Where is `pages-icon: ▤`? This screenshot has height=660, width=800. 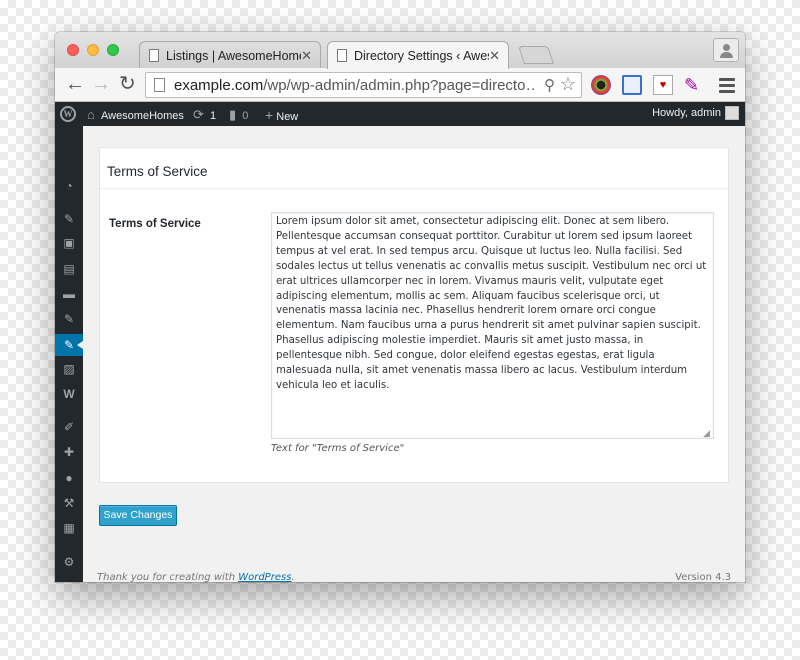
pages-icon: ▤ is located at coordinates (69, 269).